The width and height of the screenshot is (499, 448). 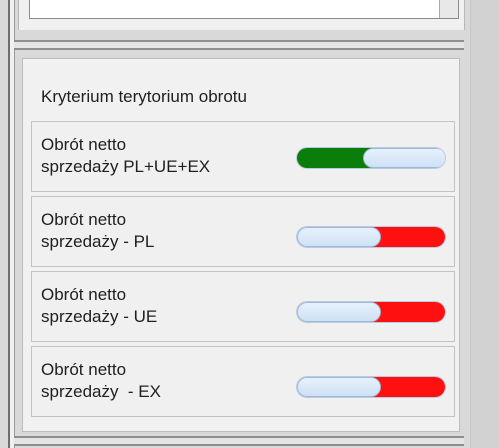 I want to click on criteria-row-pl: Obrót netto sprzedaży - PL, so click(x=243, y=231).